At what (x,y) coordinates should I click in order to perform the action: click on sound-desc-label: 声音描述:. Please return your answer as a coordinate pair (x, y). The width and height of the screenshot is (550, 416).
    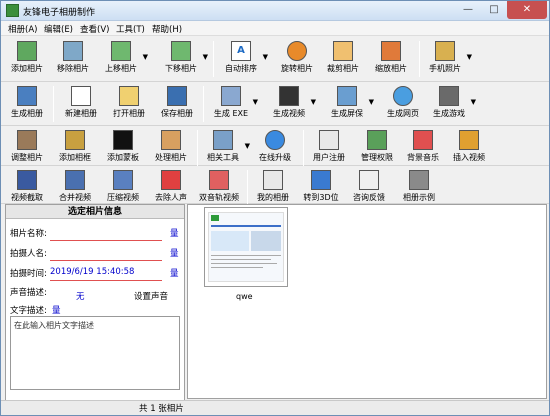
    Looking at the image, I should click on (28, 293).